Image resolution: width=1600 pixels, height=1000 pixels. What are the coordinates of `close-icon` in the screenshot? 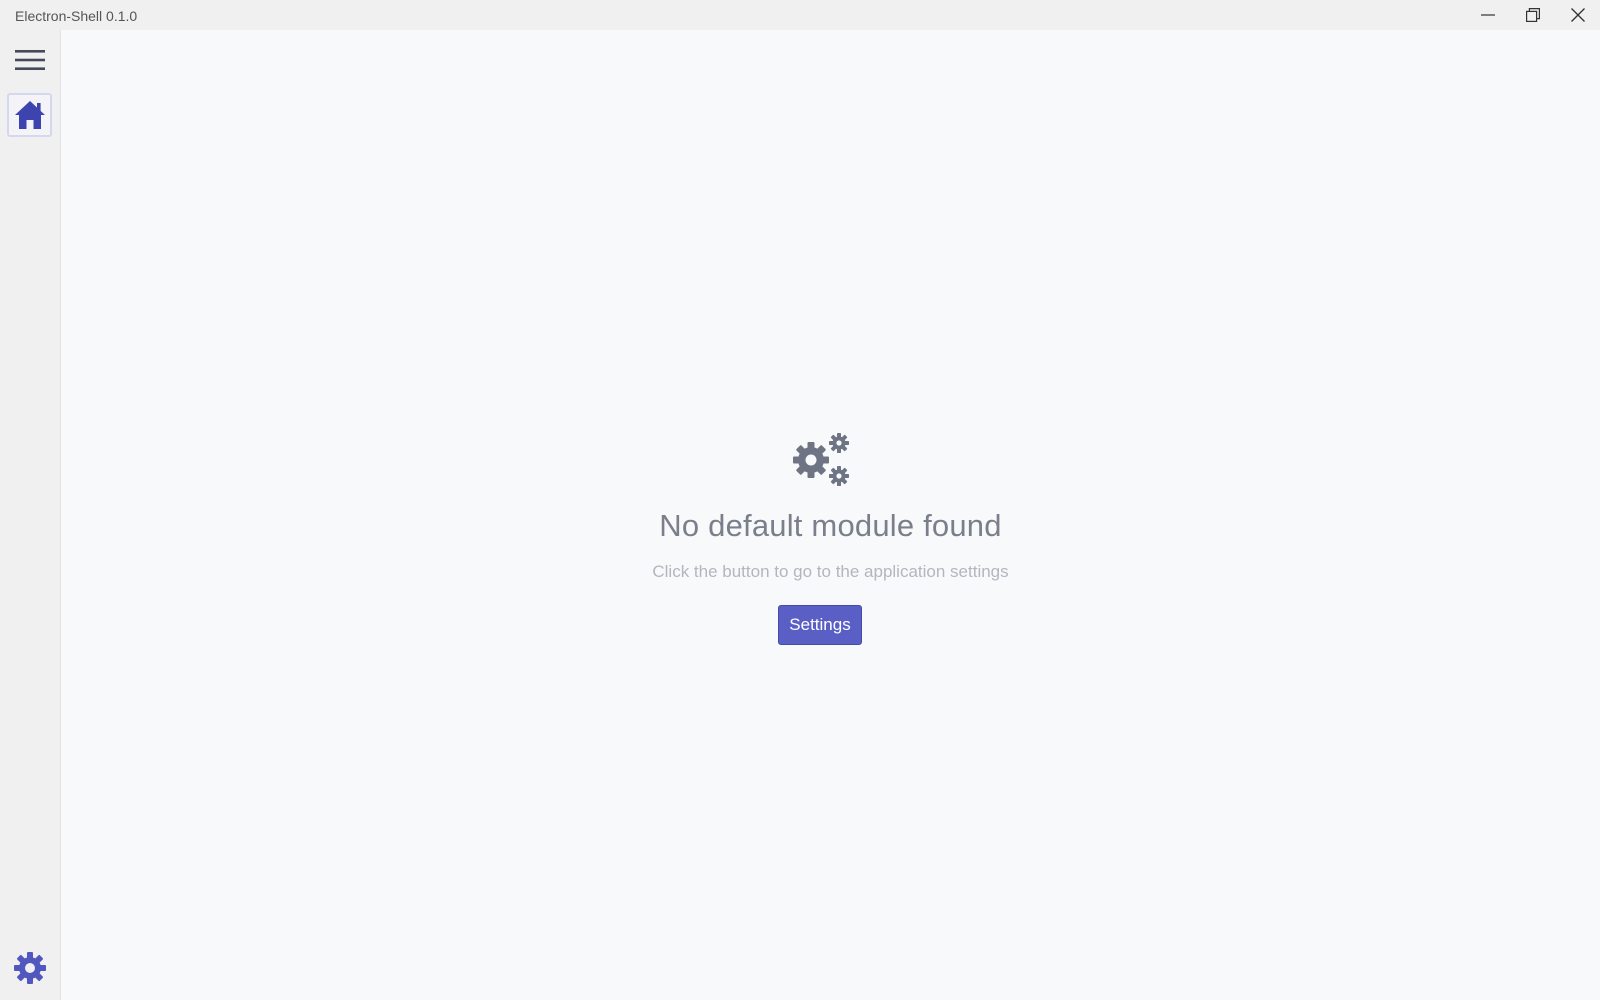 It's located at (1577, 15).